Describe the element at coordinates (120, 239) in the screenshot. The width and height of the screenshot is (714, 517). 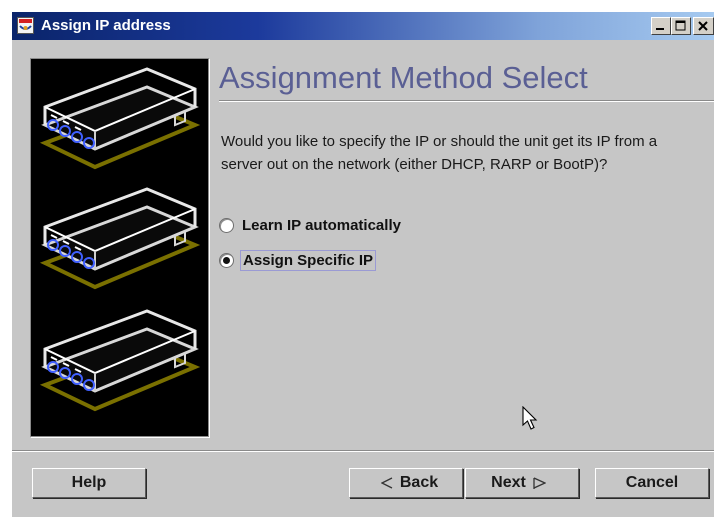
I see `network-device-image` at that location.